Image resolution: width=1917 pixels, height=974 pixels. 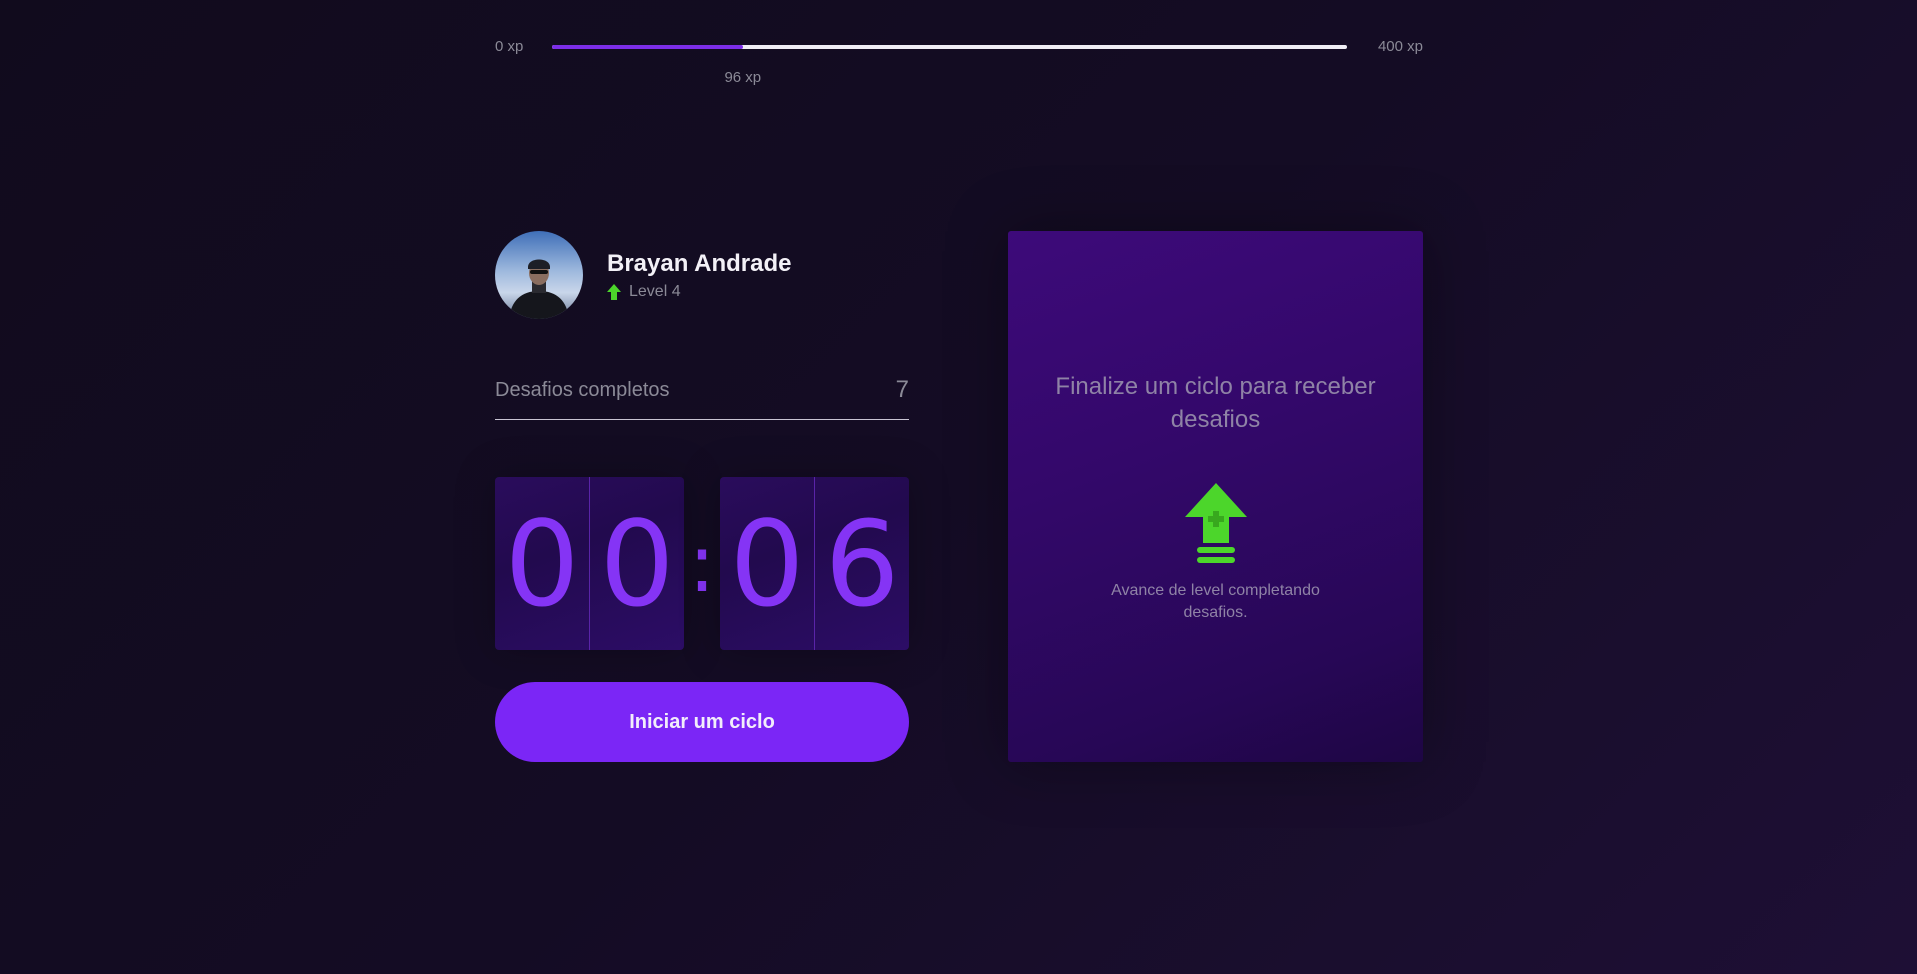 What do you see at coordinates (1215, 601) in the screenshot?
I see `challenge-box-description: Avance de level completando desafios.` at bounding box center [1215, 601].